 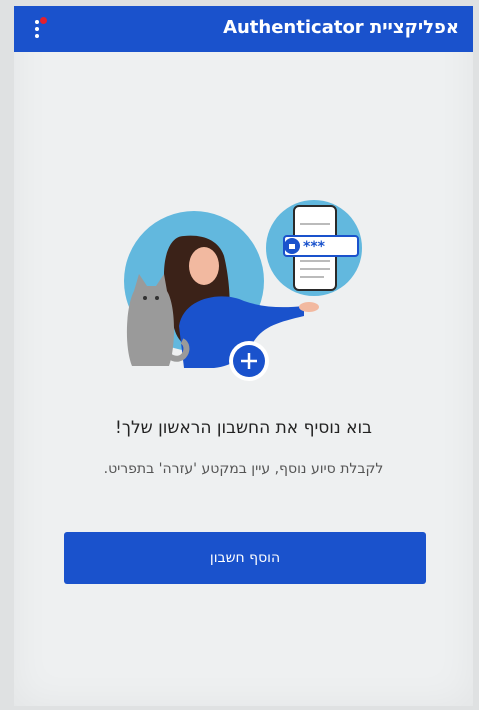 I want to click on more-vertical-icon, so click(x=37, y=22).